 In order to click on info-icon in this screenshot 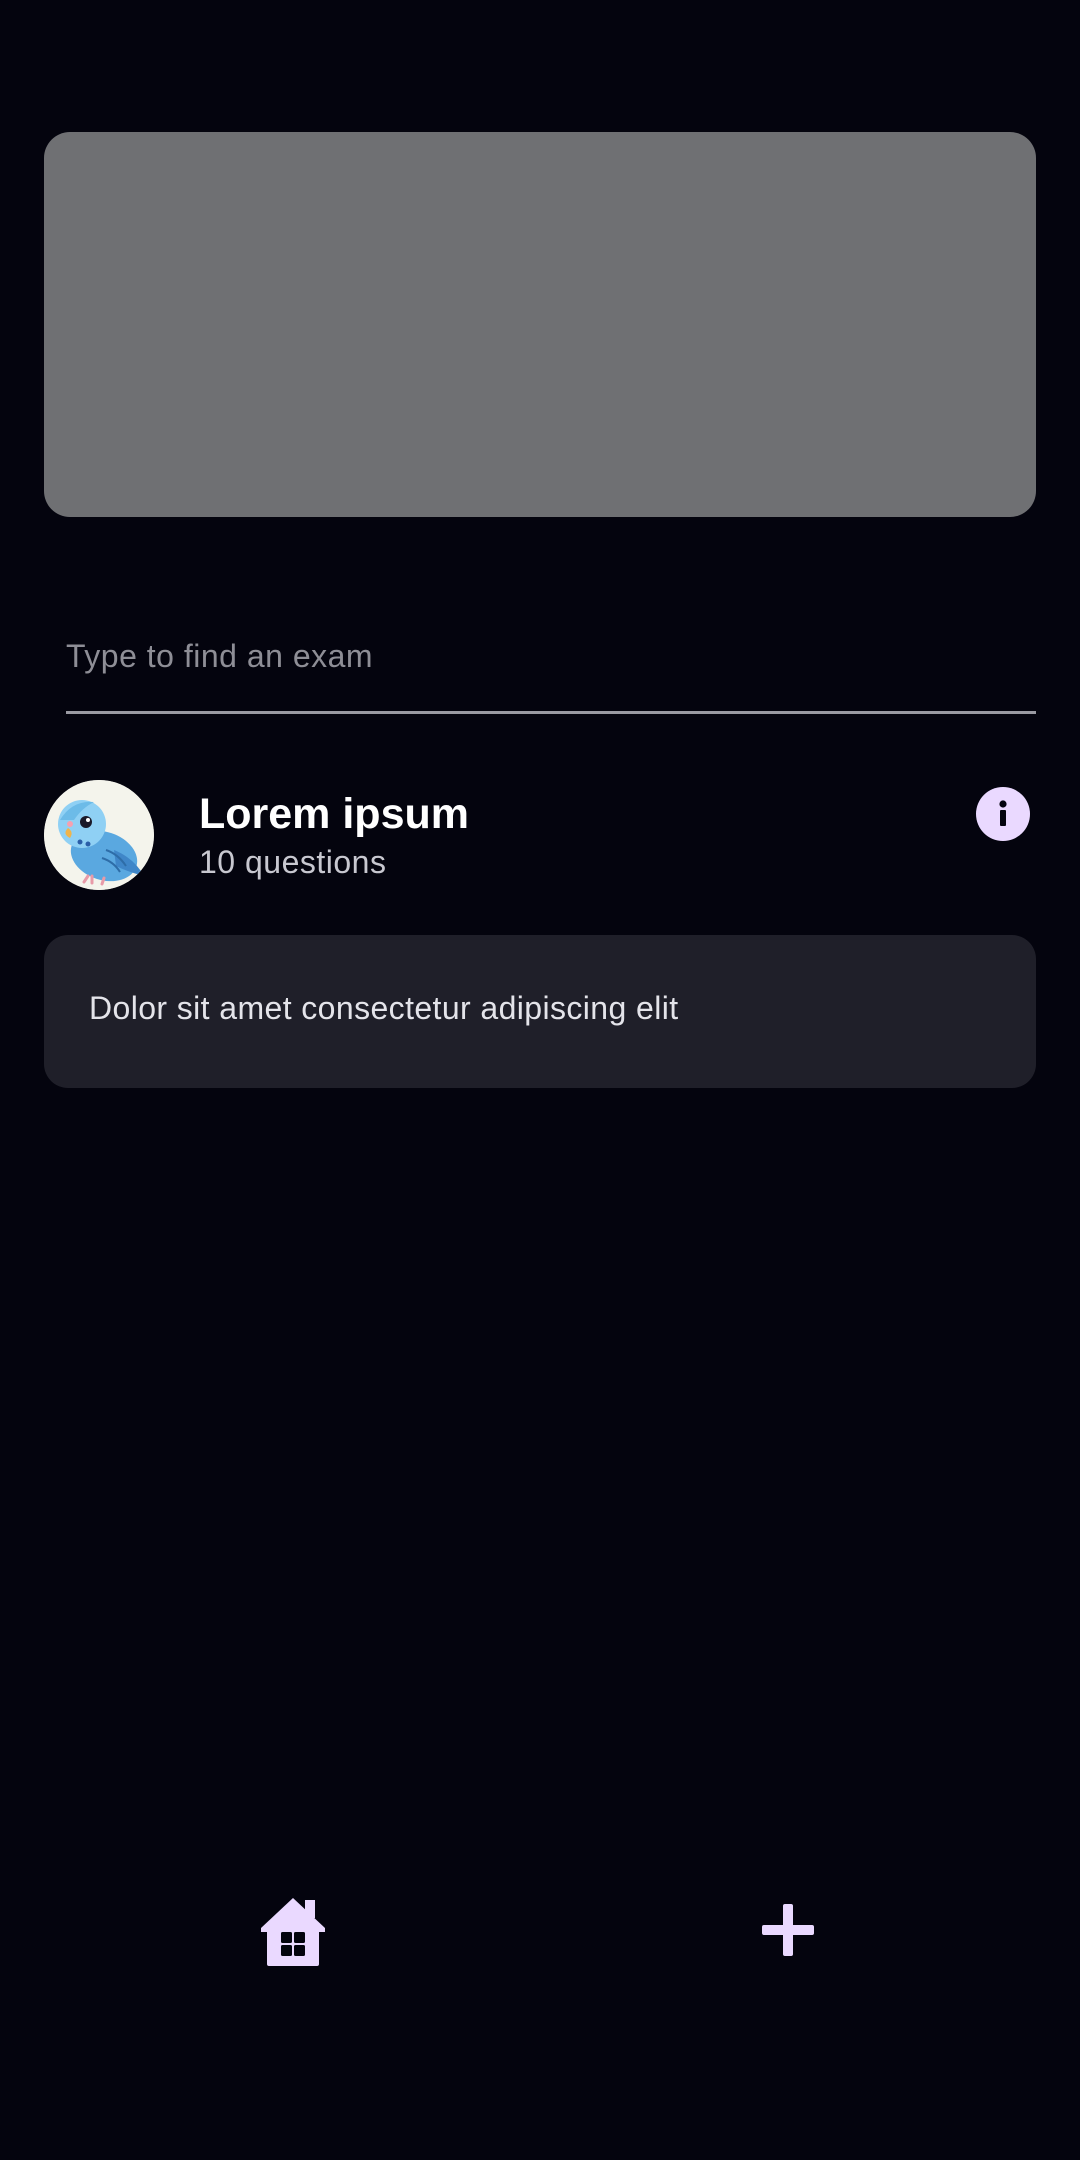, I will do `click(1003, 813)`.